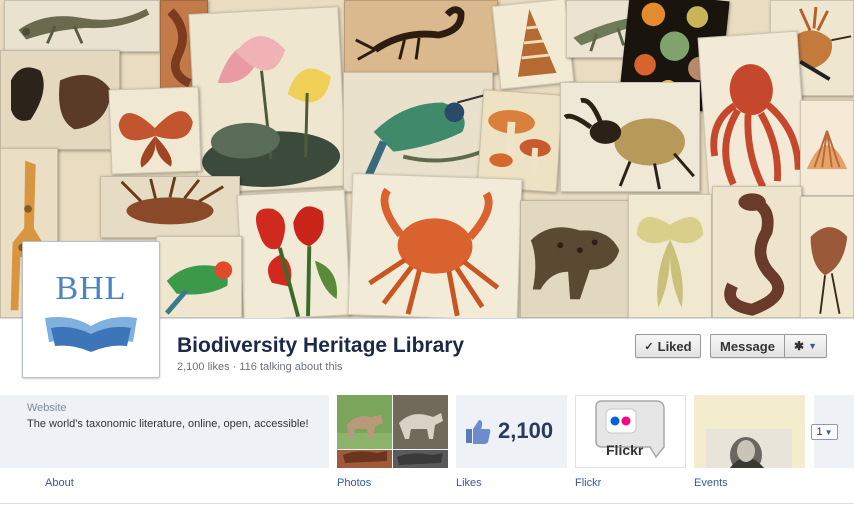 The width and height of the screenshot is (854, 507). I want to click on cover-image-luna-moth, so click(670, 256).